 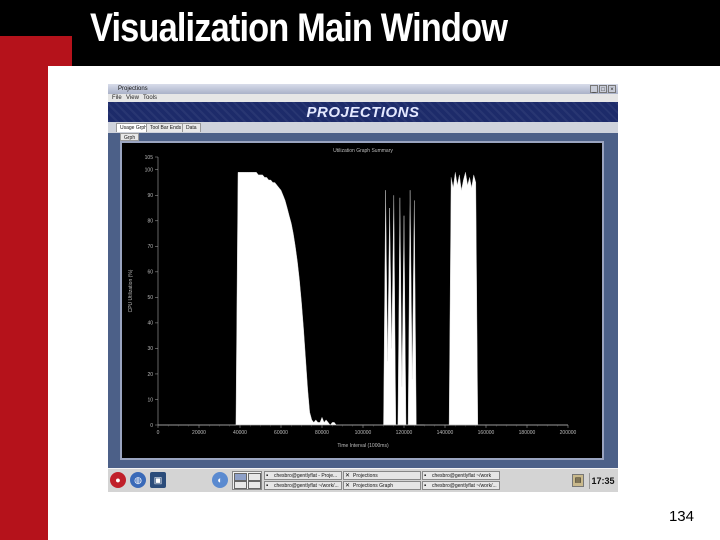 I want to click on x-tick-label: 80000, so click(x=322, y=433).